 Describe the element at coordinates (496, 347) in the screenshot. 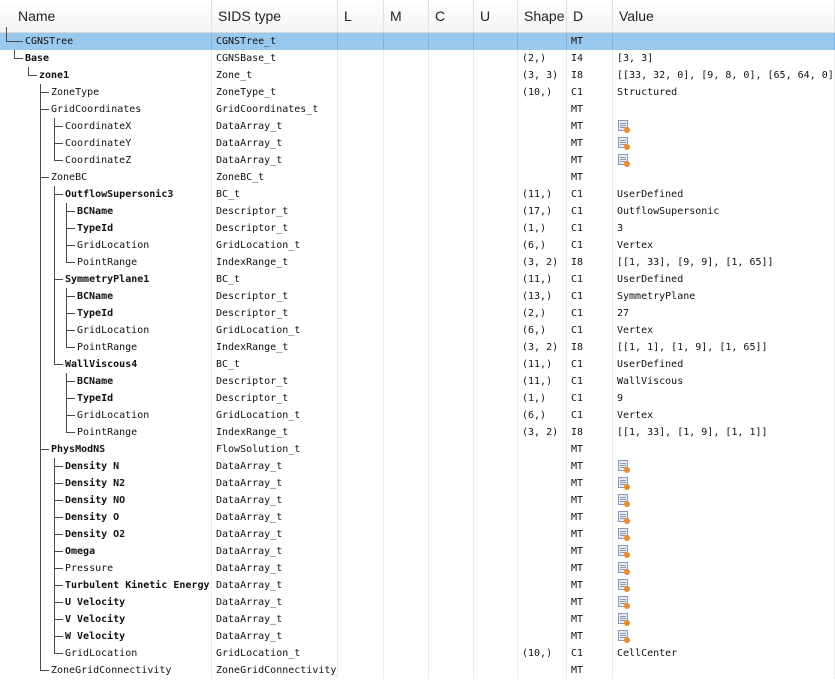

I see `cell-u` at that location.